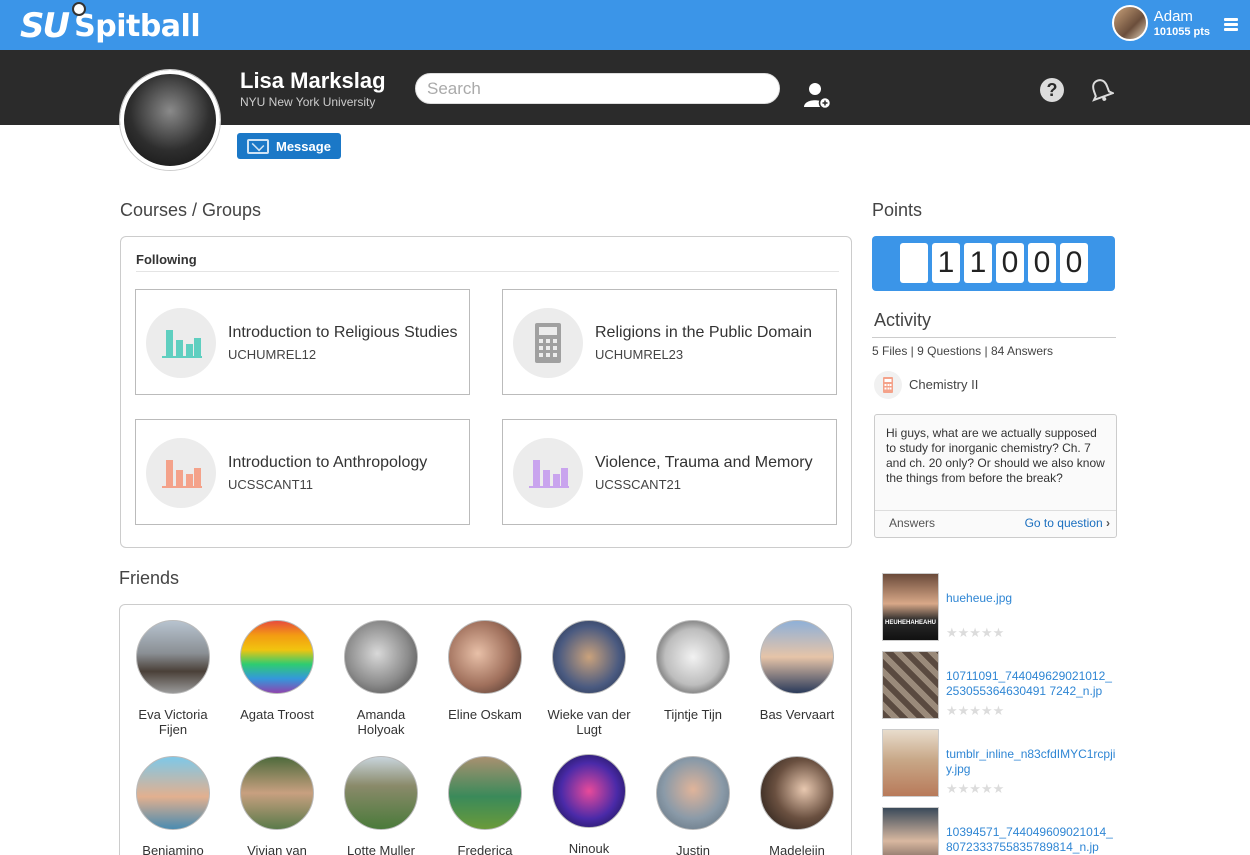 The image size is (1250, 855). What do you see at coordinates (943, 384) in the screenshot?
I see `activity-course-name: Chemistry II` at bounding box center [943, 384].